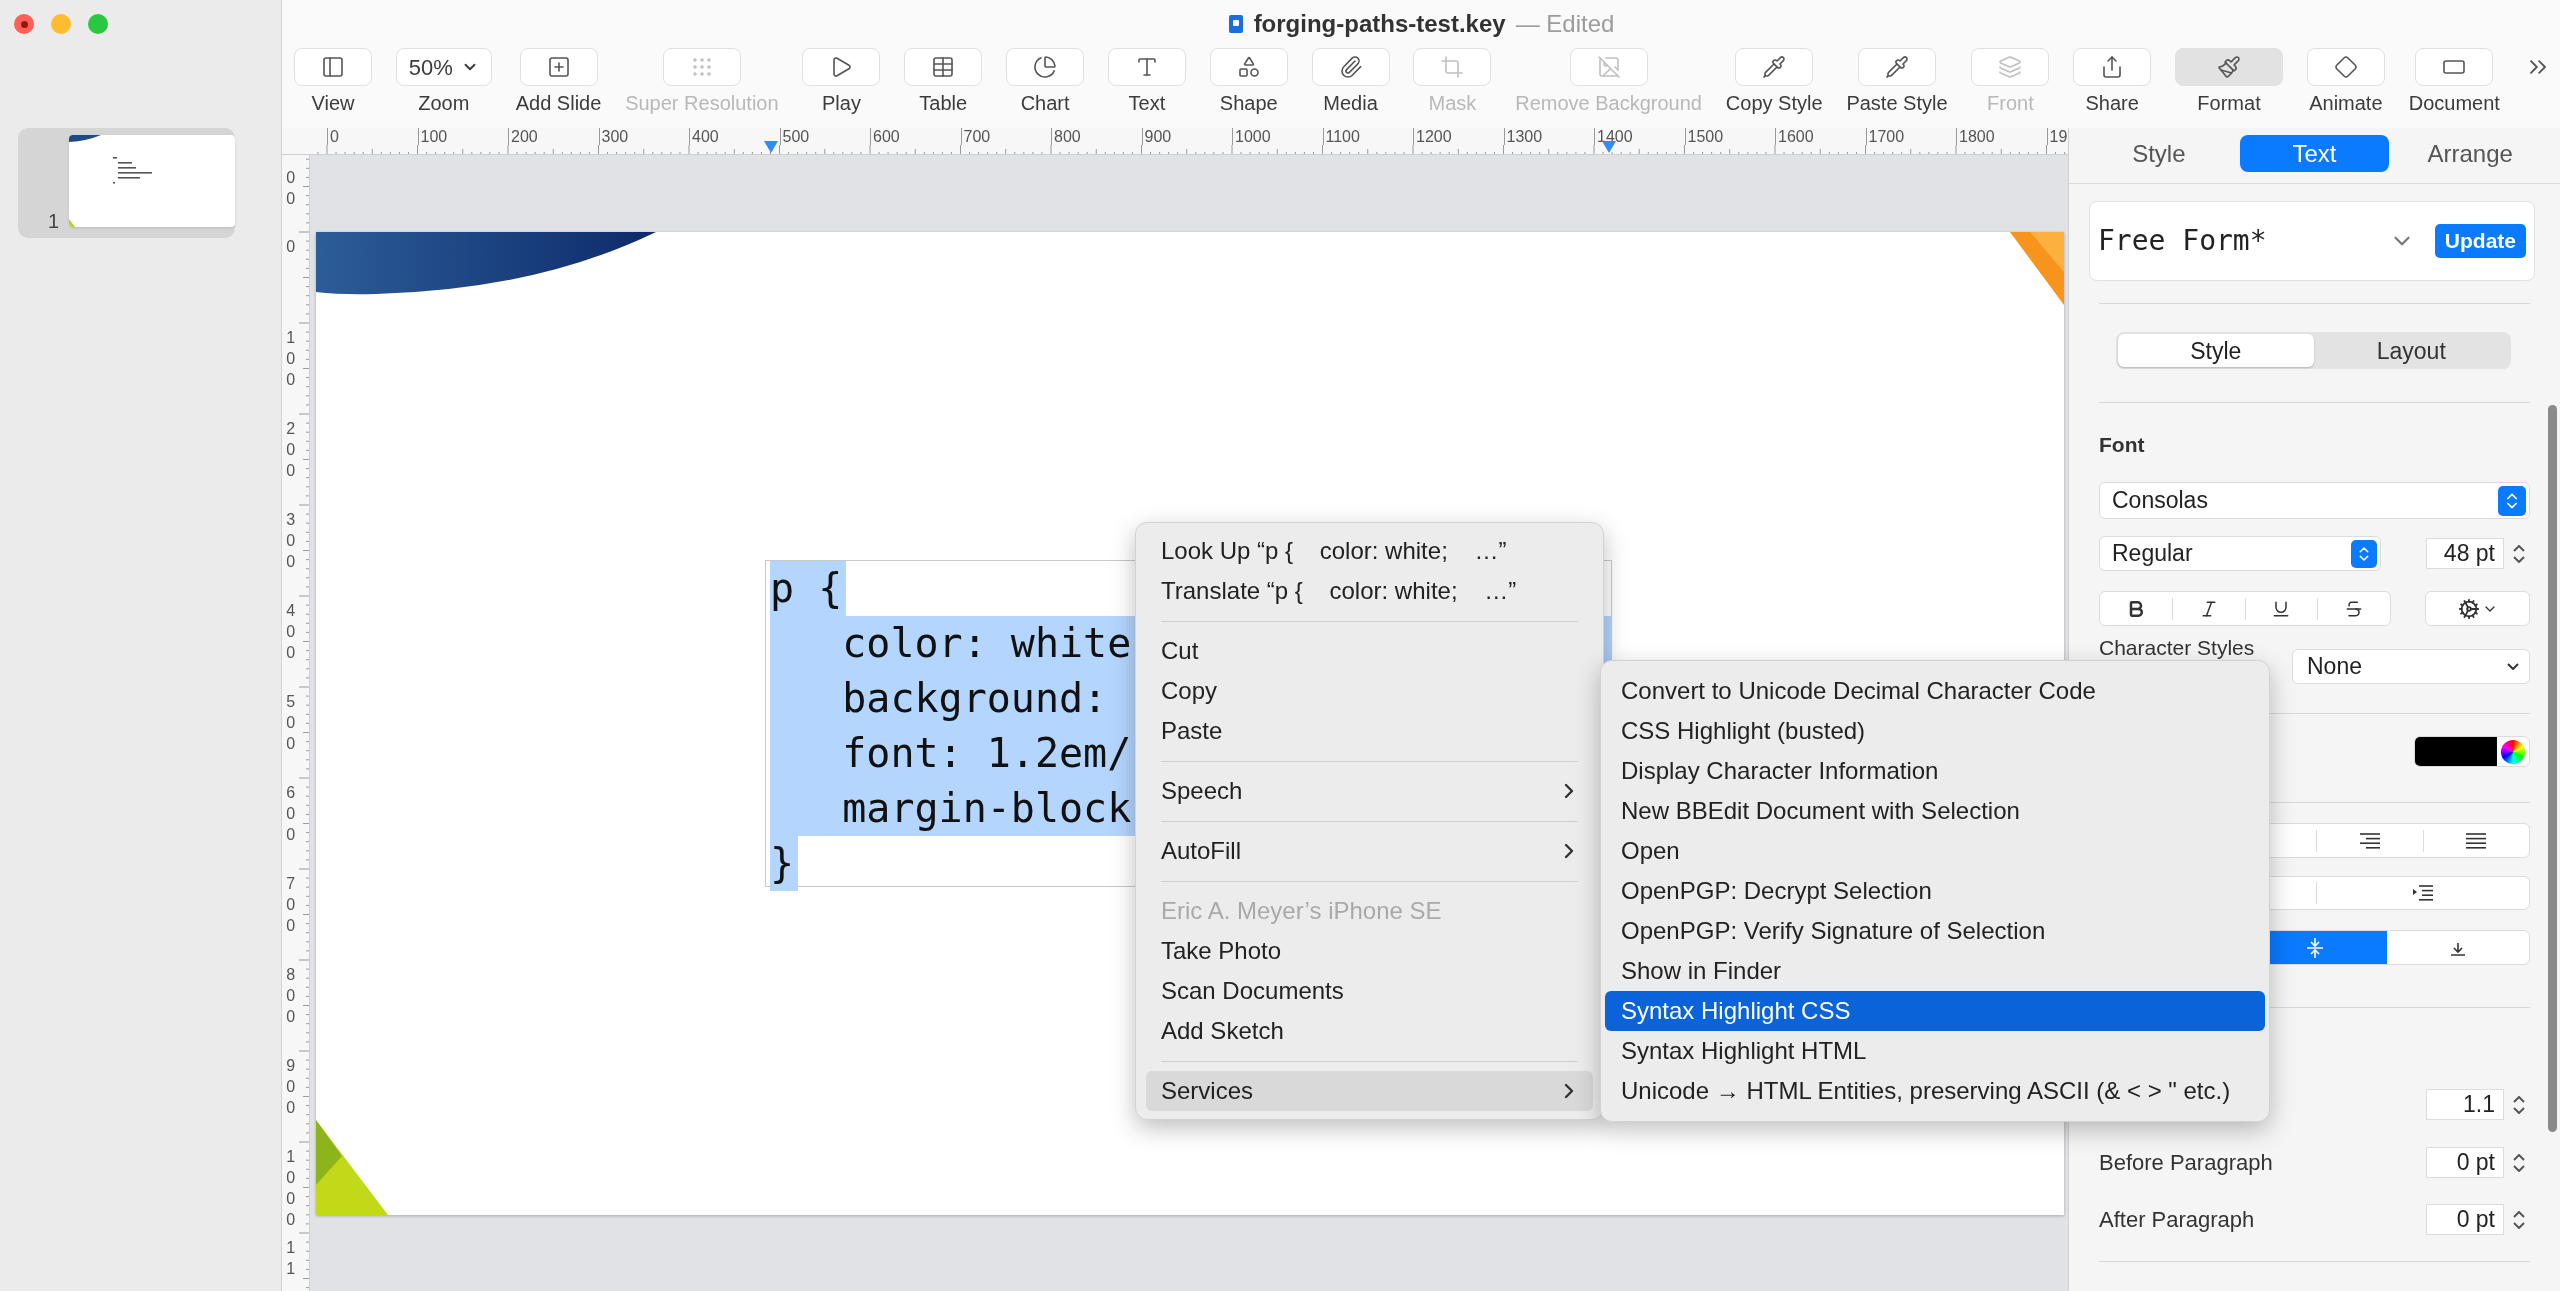 Image resolution: width=2560 pixels, height=1291 pixels. Describe the element at coordinates (2476, 840) in the screenshot. I see `align-justify-icon` at that location.